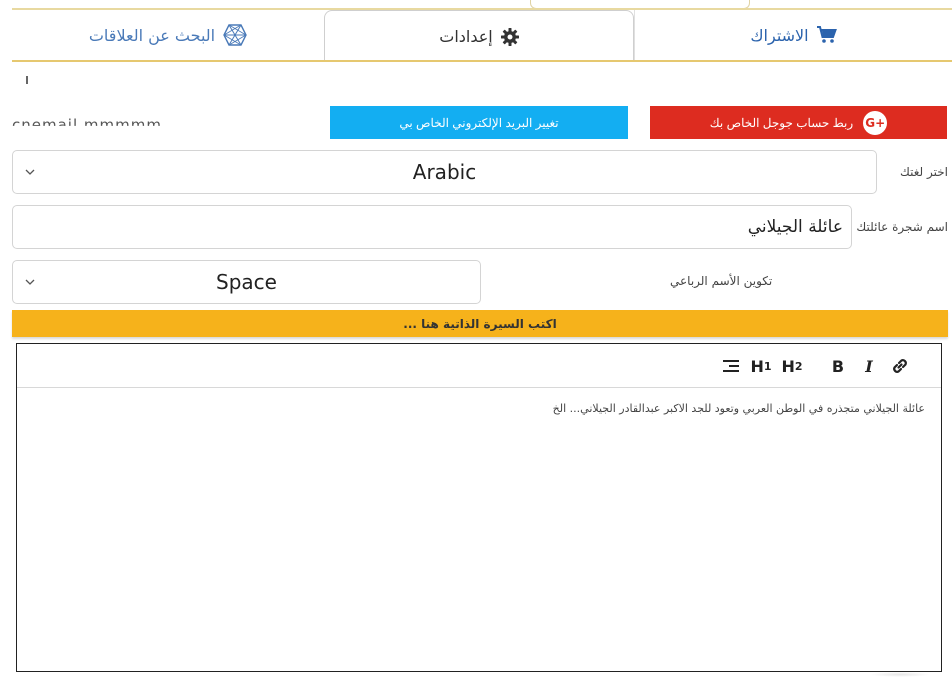  Describe the element at coordinates (900, 674) in the screenshot. I see `bottom-shadow` at that location.